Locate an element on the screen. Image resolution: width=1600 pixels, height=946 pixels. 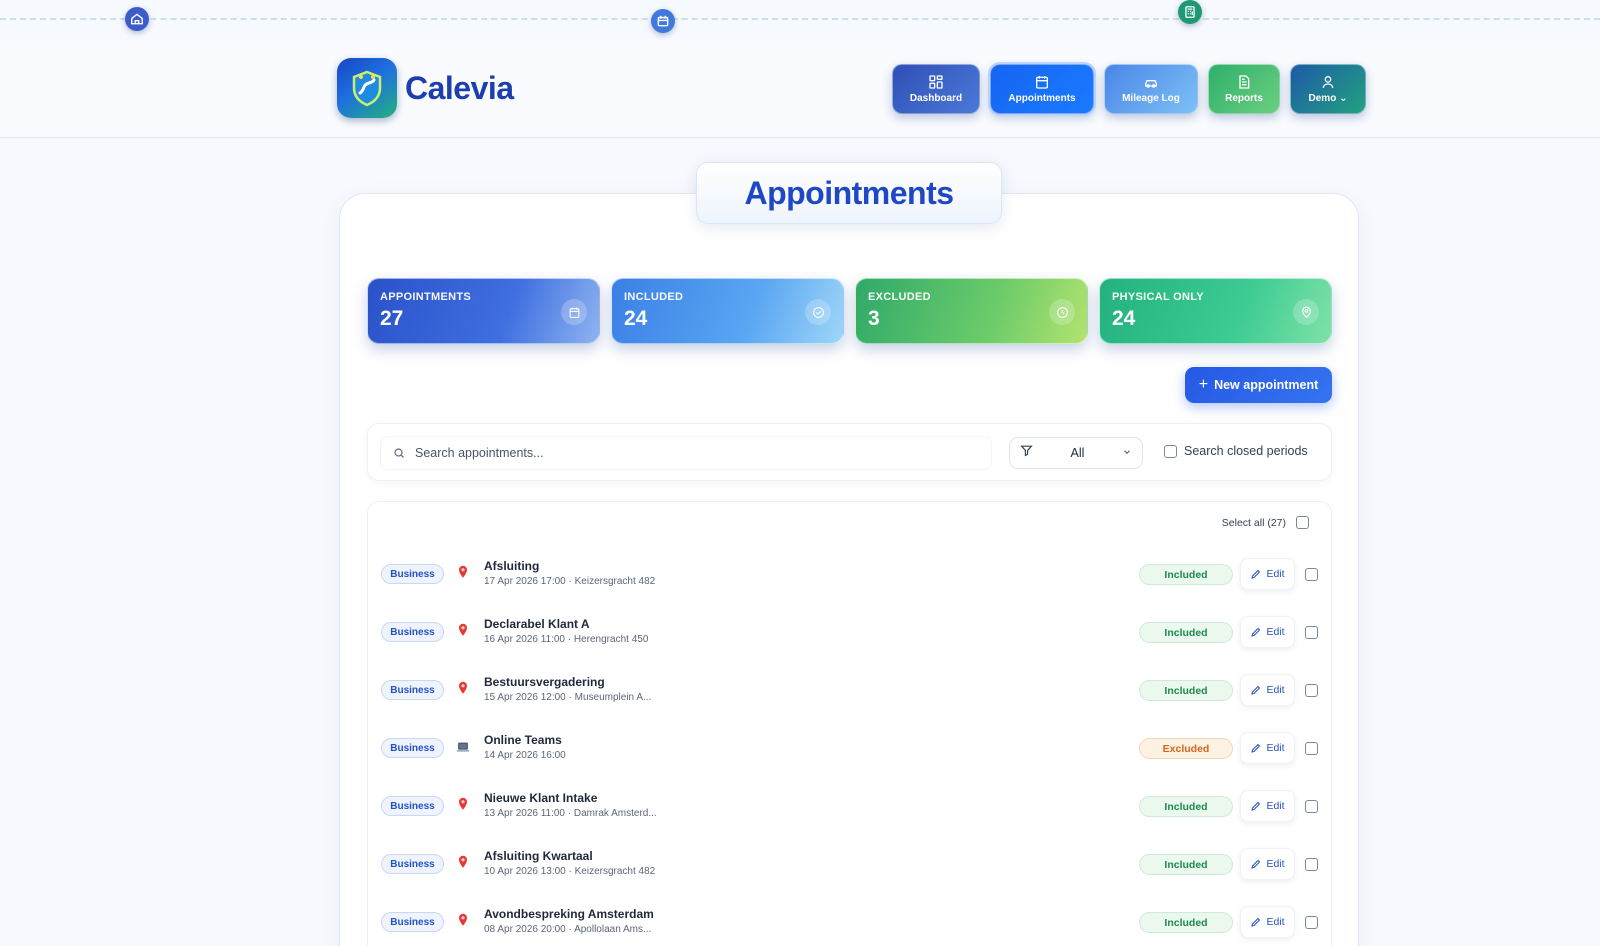
appointment-title: Afsluiting is located at coordinates (511, 566).